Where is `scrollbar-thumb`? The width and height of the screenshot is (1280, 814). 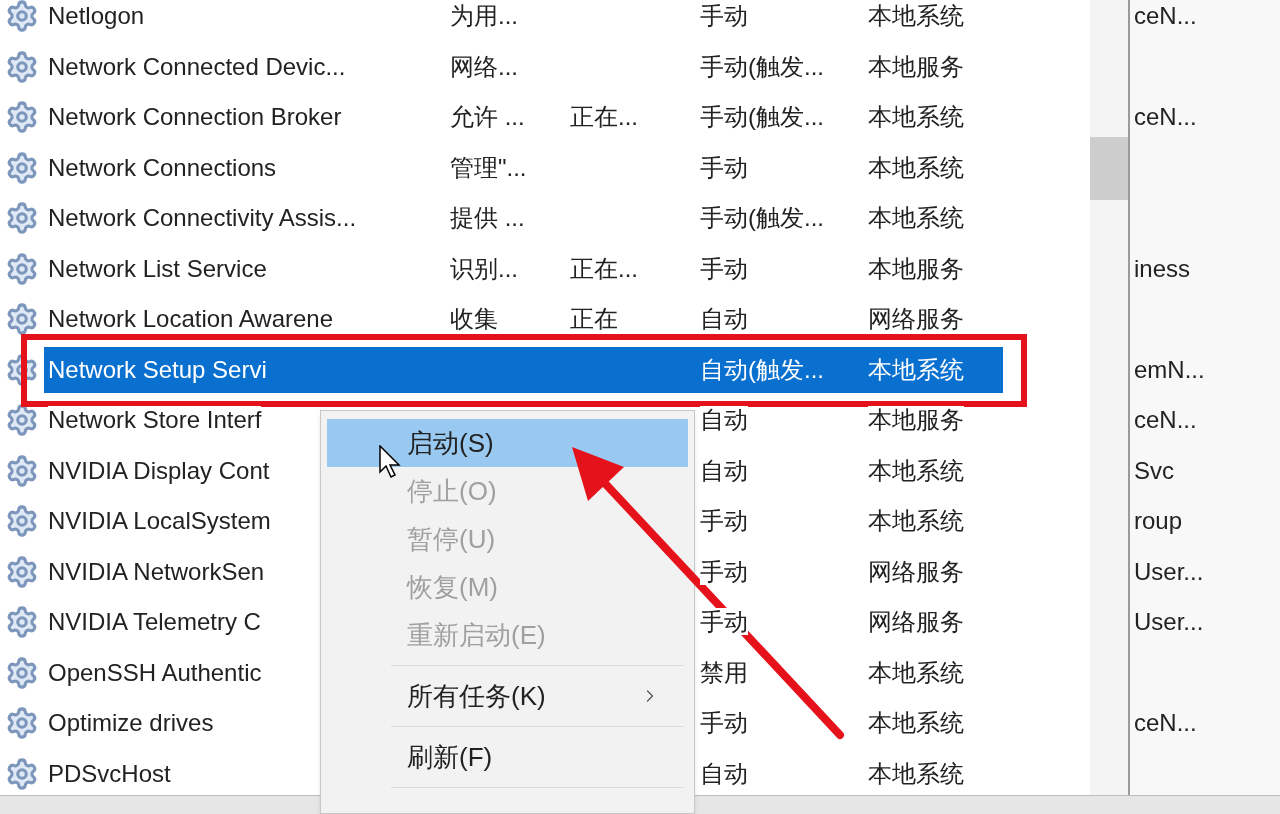
scrollbar-thumb is located at coordinates (1109, 168).